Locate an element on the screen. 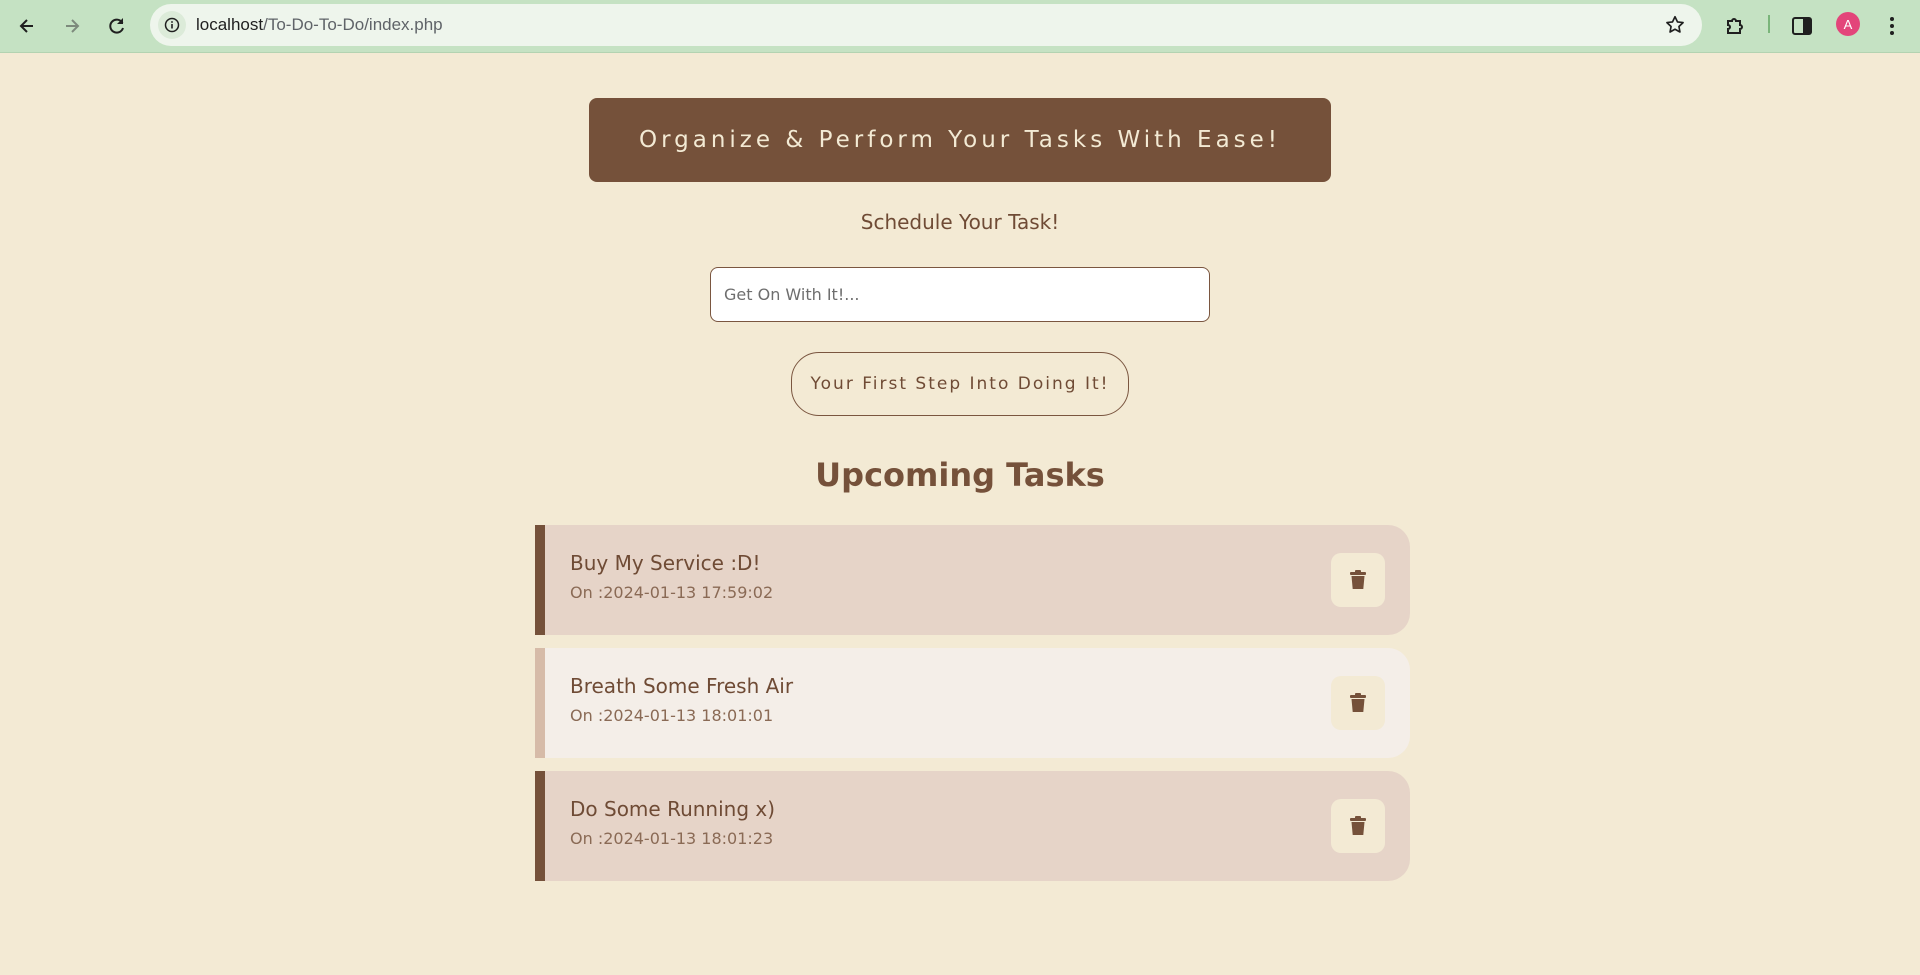 Image resolution: width=1920 pixels, height=975 pixels. back-arrow-icon is located at coordinates (26, 26).